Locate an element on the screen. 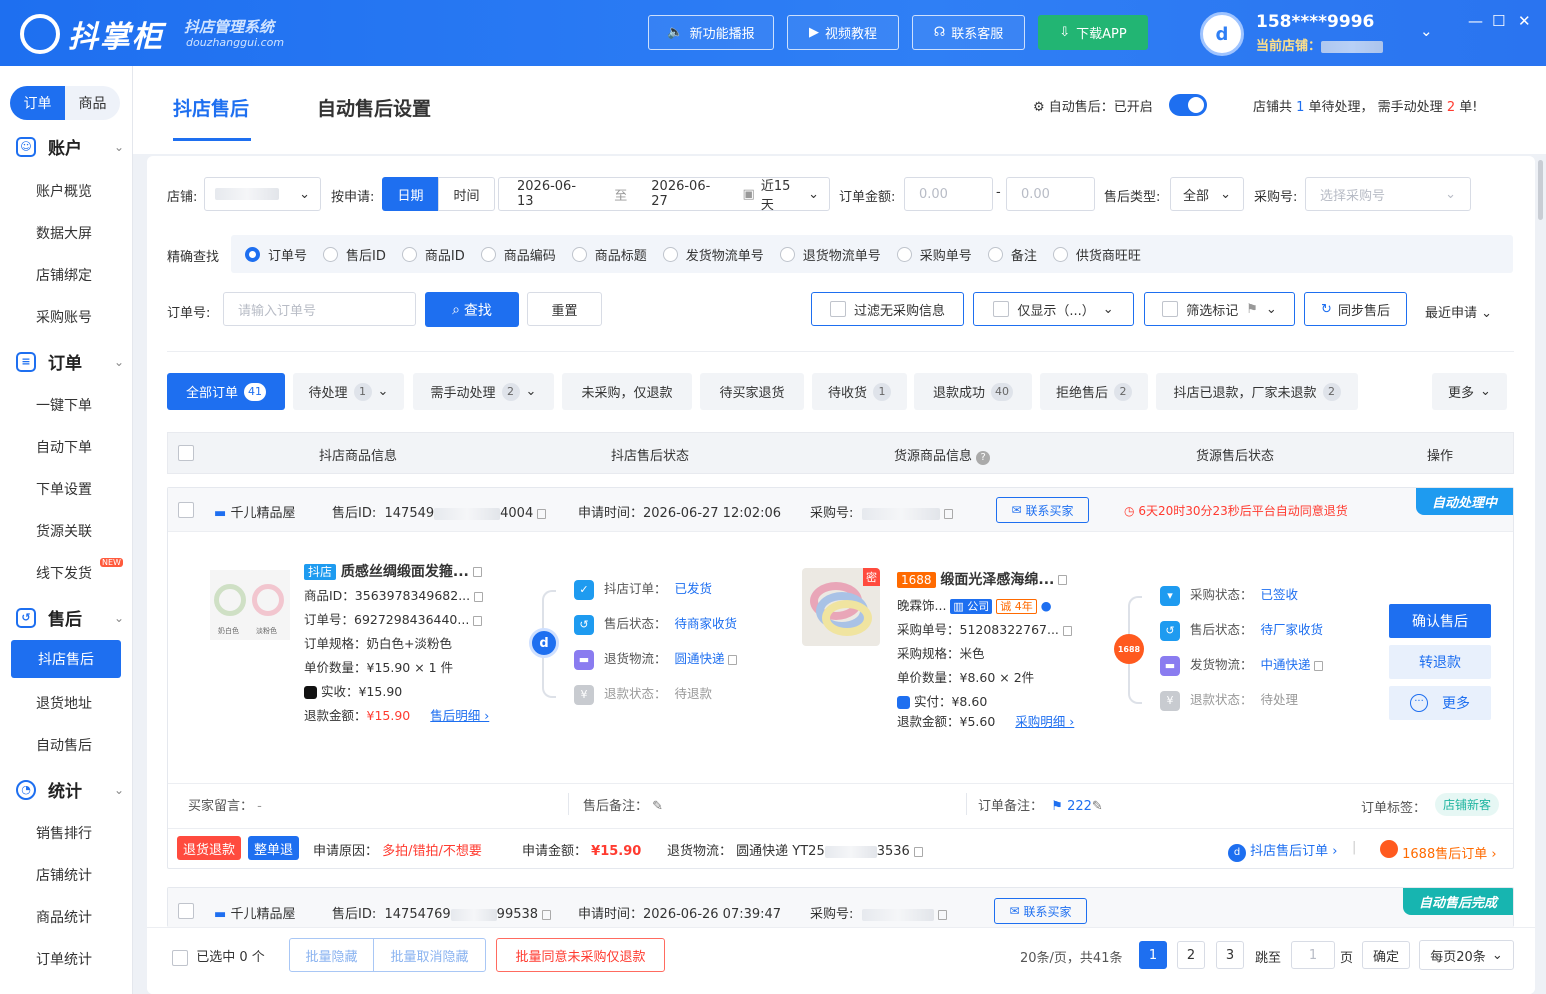 Image resolution: width=1546 pixels, height=994 pixels. reset-button: 重置 is located at coordinates (564, 309).